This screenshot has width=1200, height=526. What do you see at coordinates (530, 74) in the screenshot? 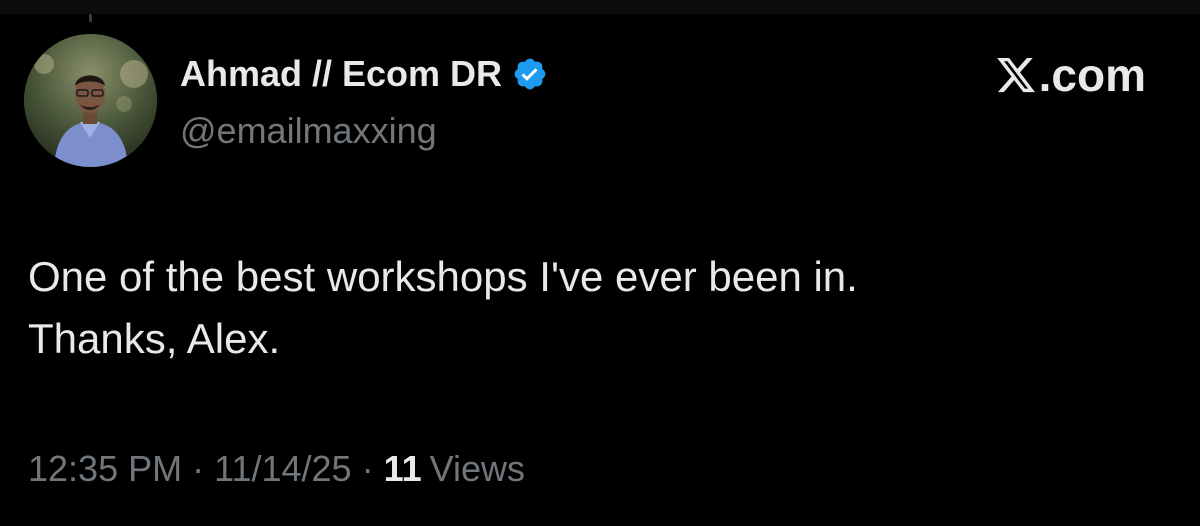
I see `verified-badge-icon` at bounding box center [530, 74].